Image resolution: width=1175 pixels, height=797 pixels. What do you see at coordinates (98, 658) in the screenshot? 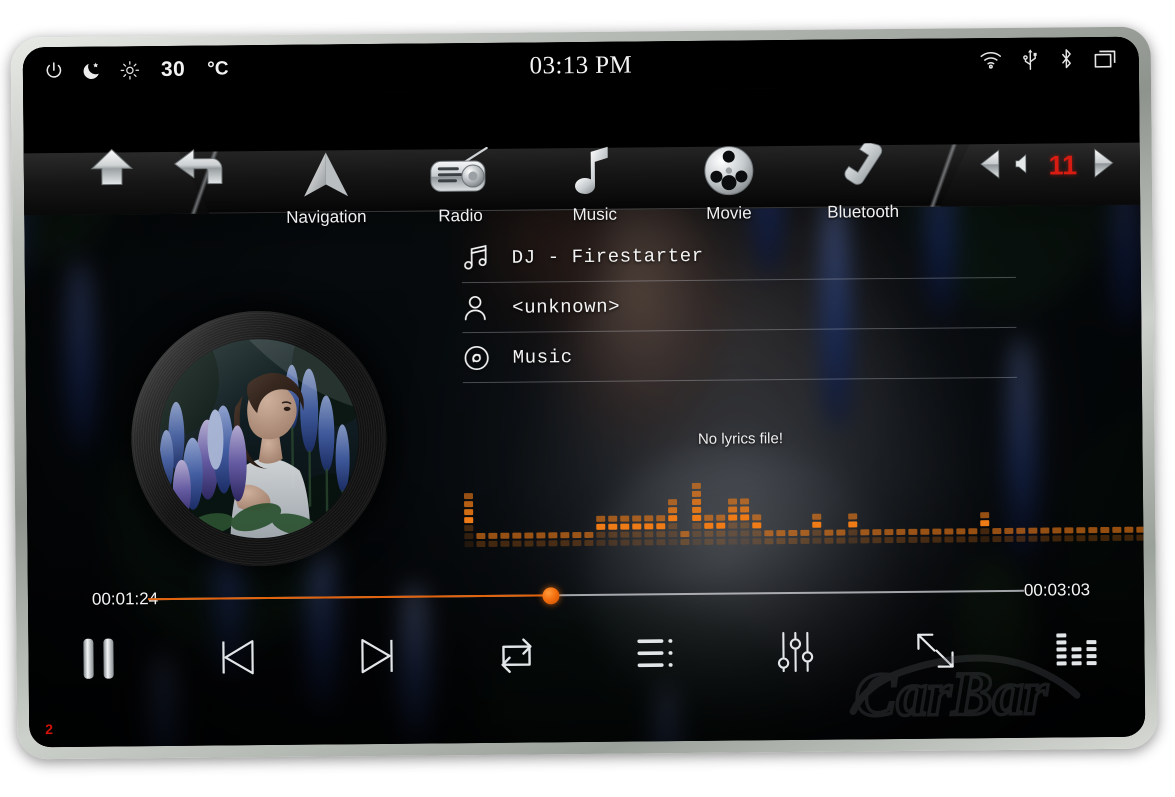
I see `pause-button` at bounding box center [98, 658].